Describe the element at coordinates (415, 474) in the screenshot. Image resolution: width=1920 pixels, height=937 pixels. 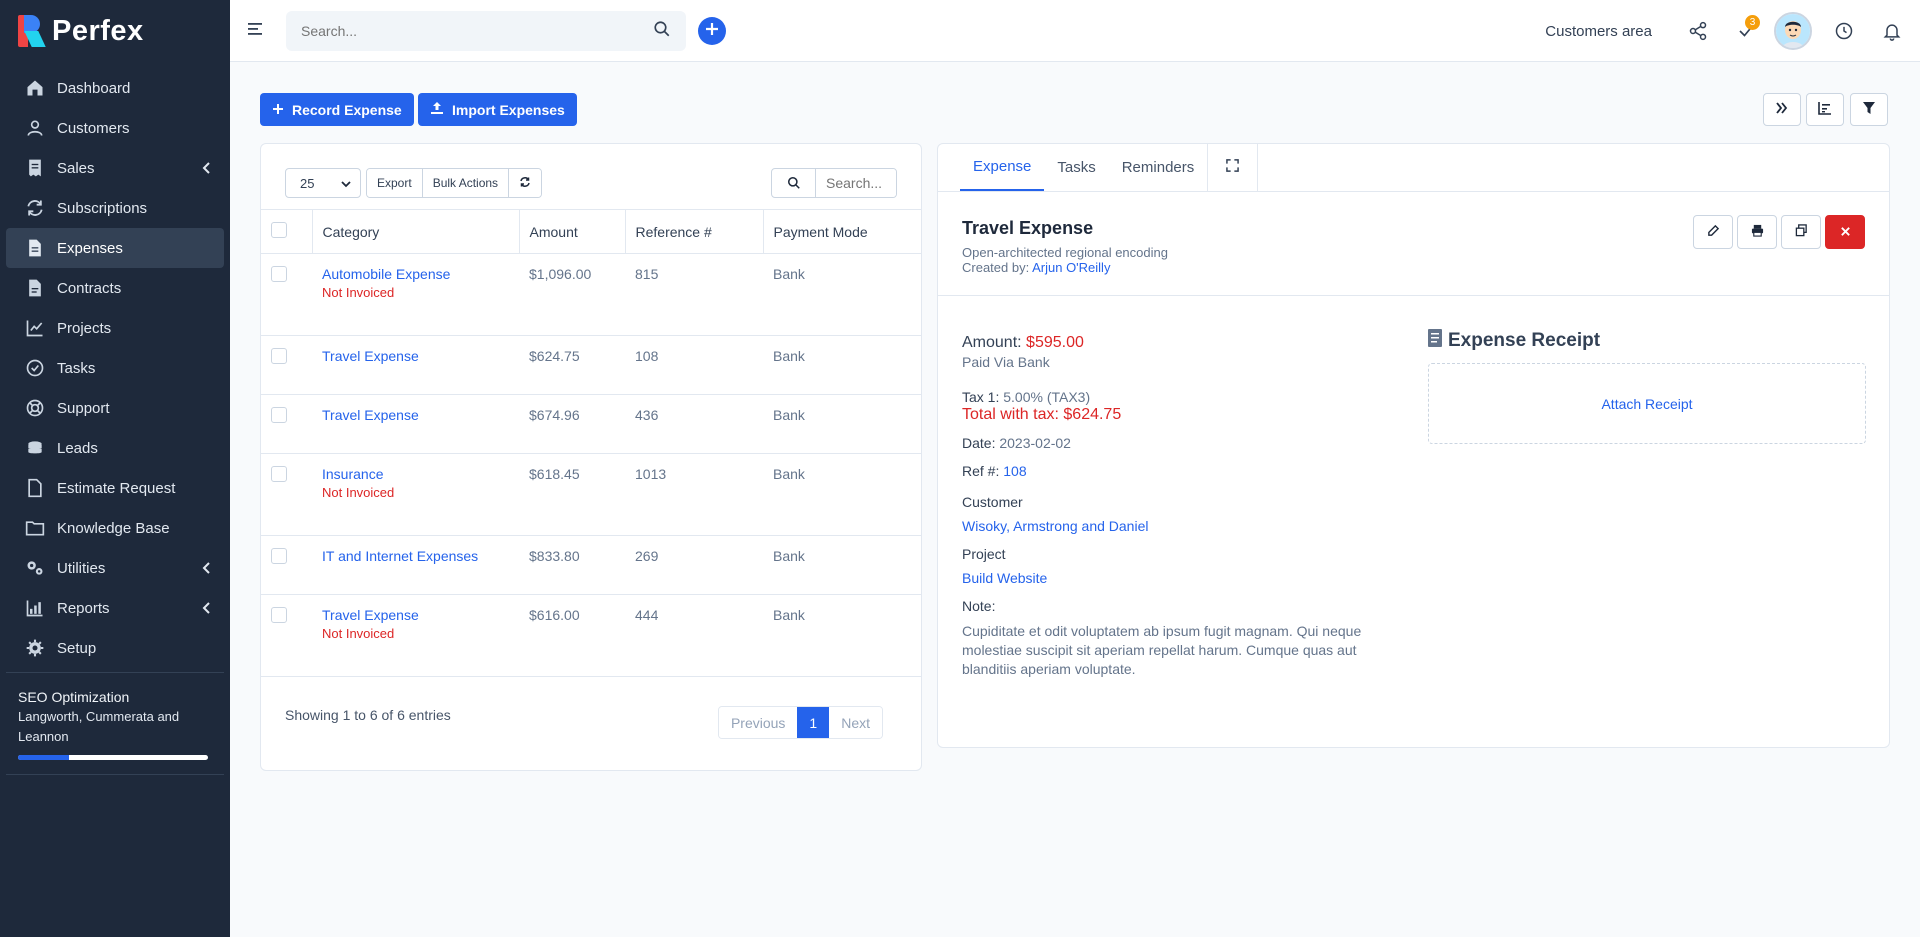
I see `category-link: Insurance` at that location.